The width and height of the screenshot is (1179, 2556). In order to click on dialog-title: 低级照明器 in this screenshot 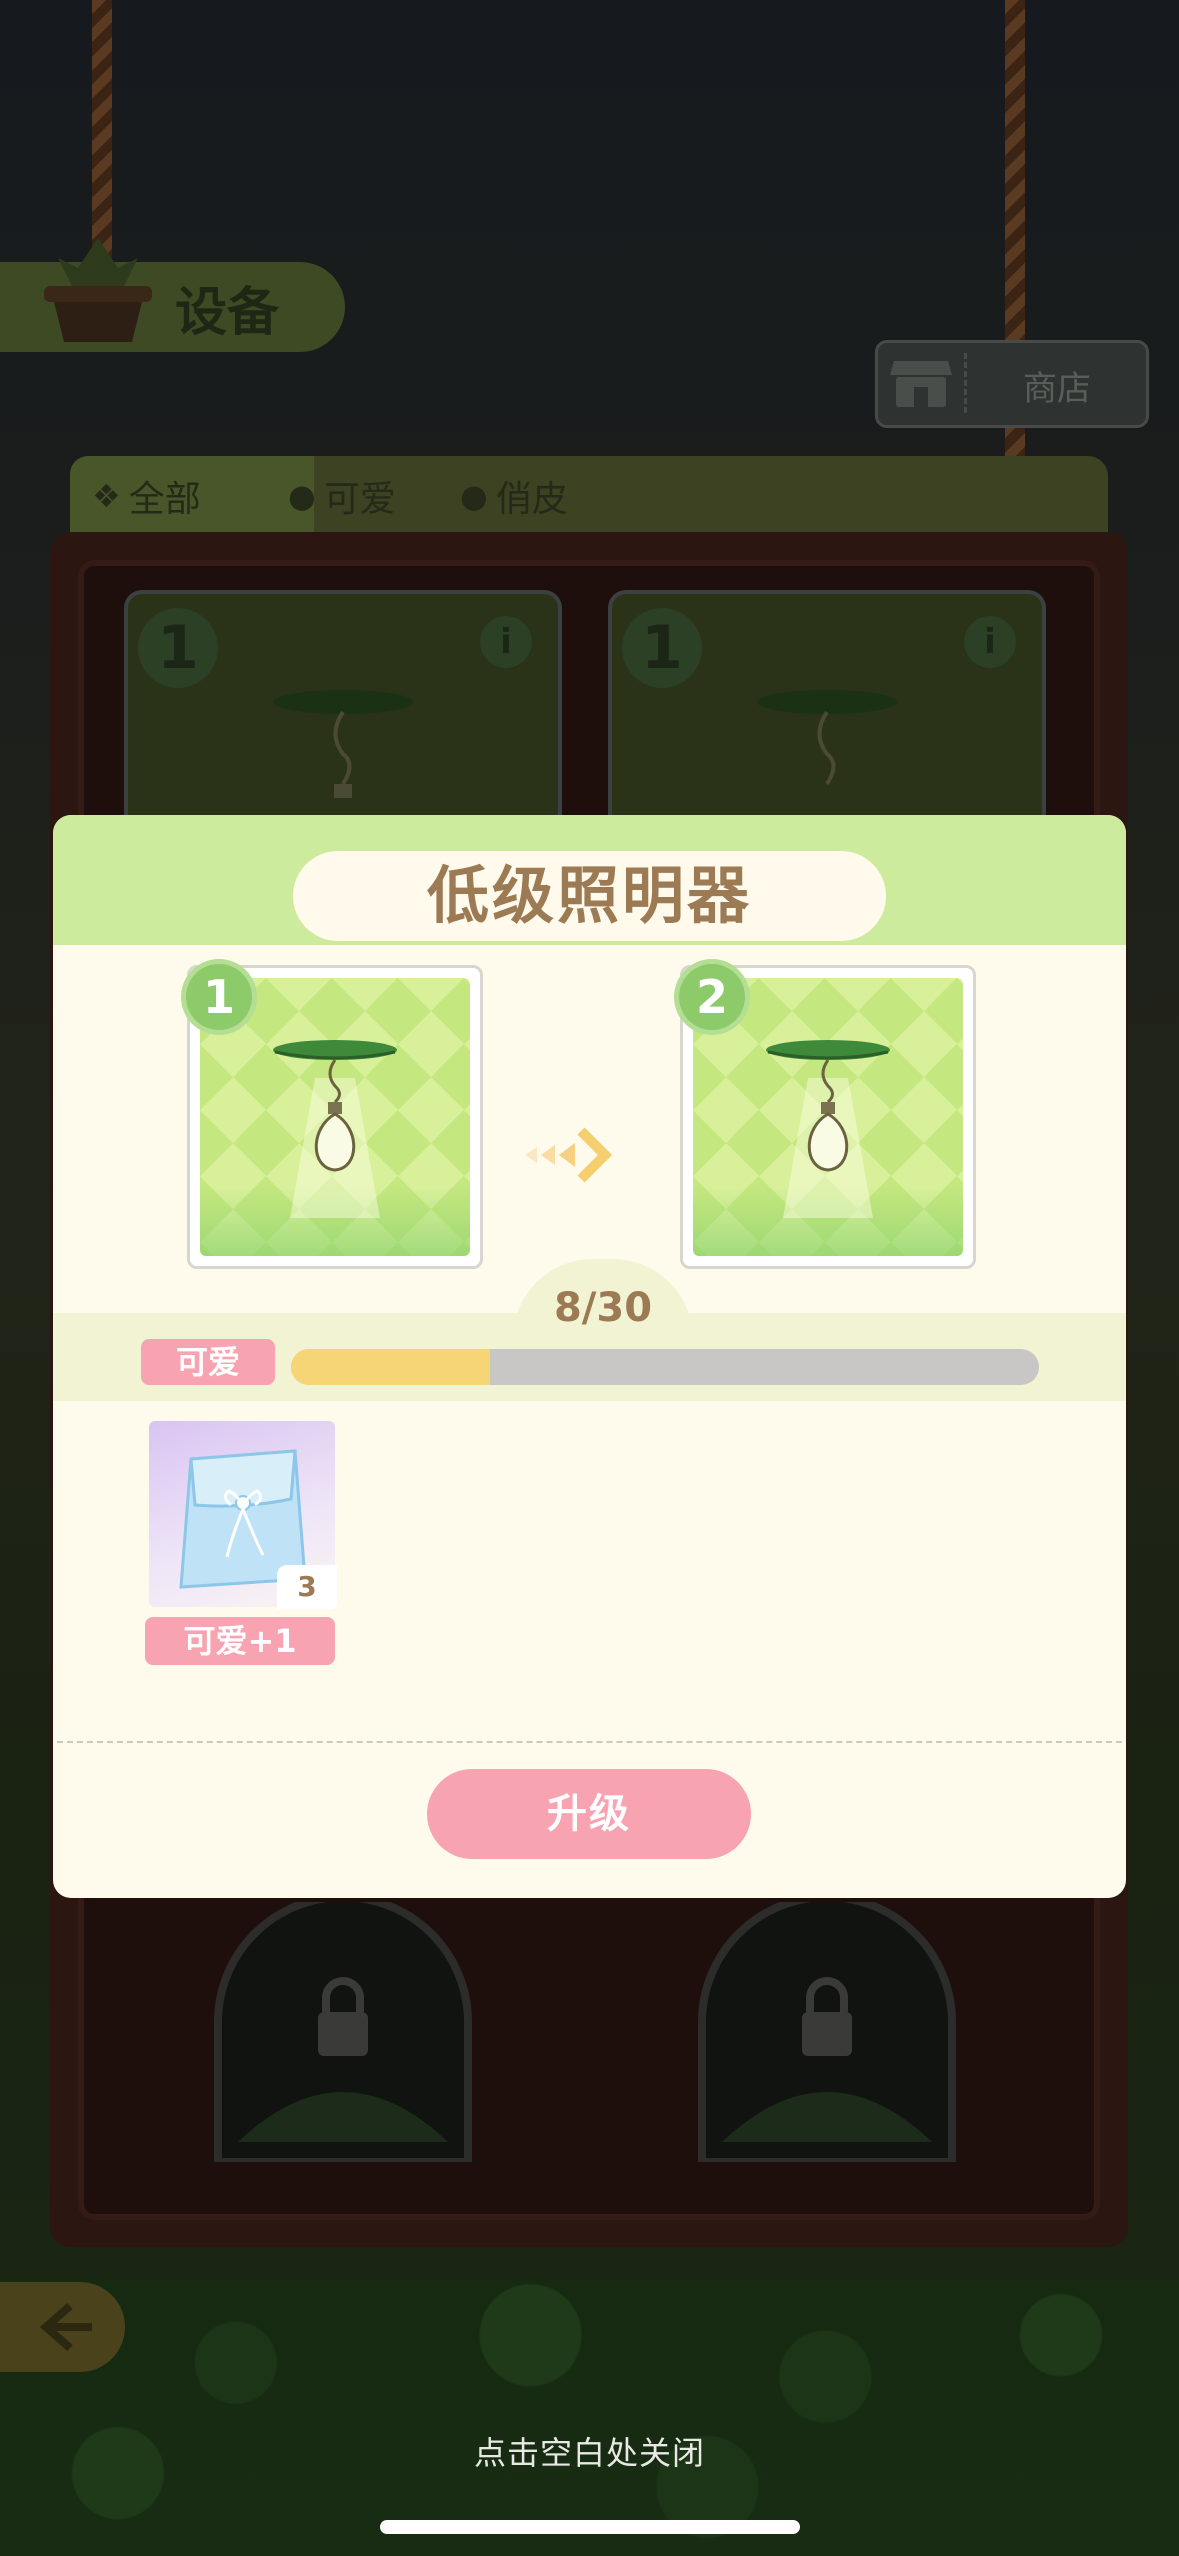, I will do `click(589, 895)`.